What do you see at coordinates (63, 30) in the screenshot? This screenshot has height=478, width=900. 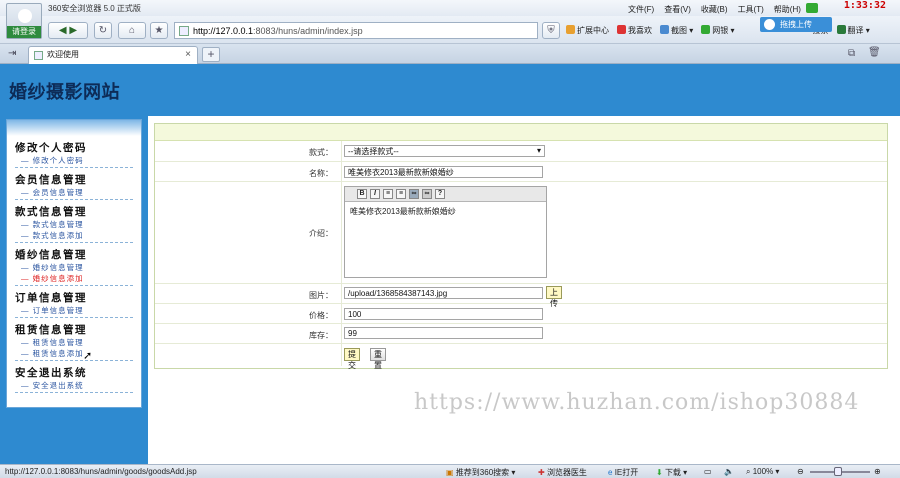 I see `back-arrow-icon: ◀` at bounding box center [63, 30].